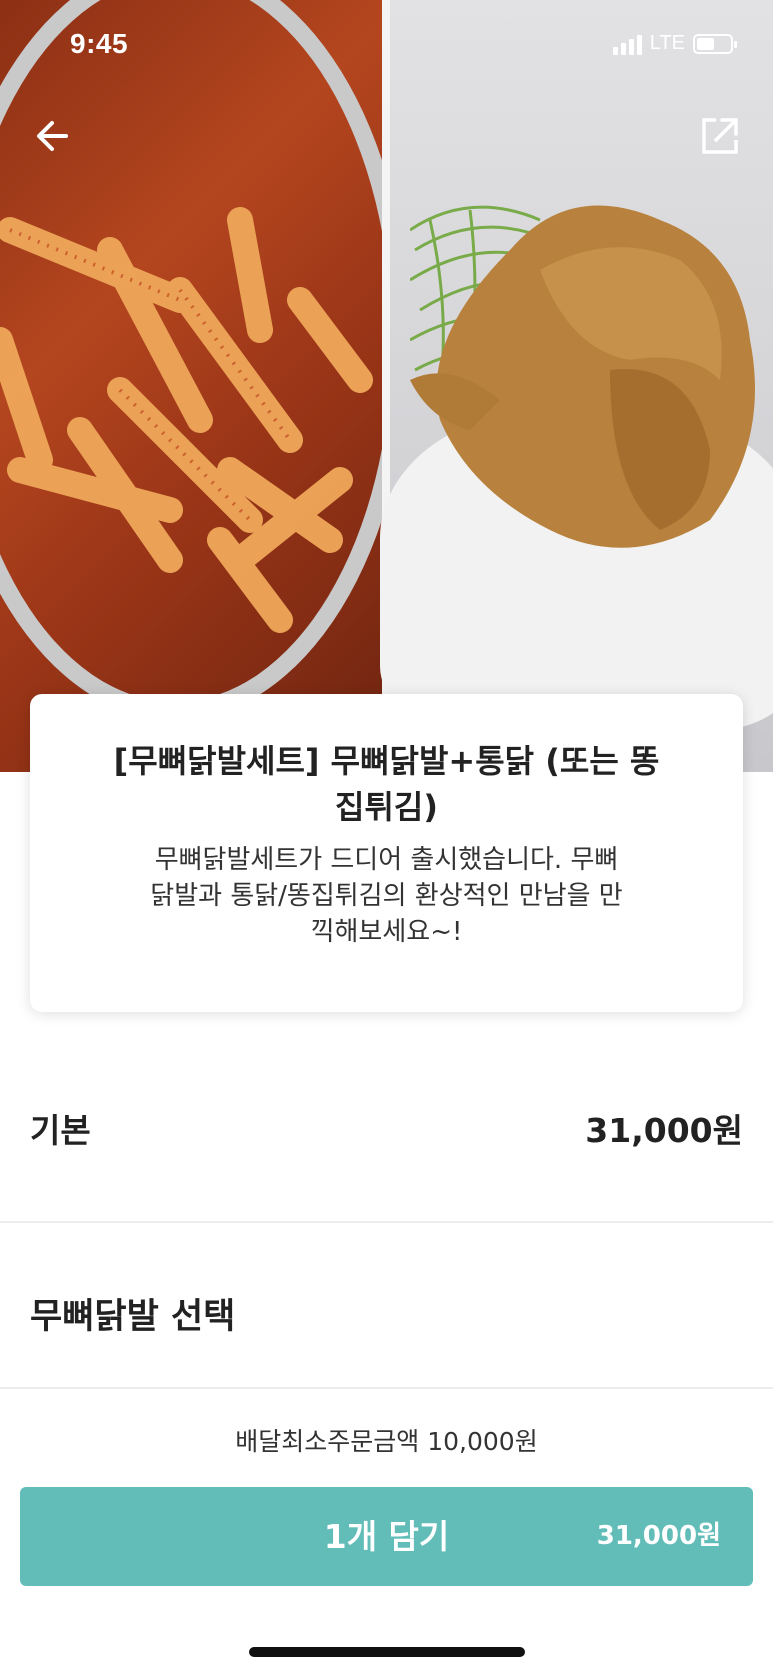 This screenshot has height=1673, width=773. I want to click on add-to-cart-button: 1개 담기 31,000원, so click(386, 1536).